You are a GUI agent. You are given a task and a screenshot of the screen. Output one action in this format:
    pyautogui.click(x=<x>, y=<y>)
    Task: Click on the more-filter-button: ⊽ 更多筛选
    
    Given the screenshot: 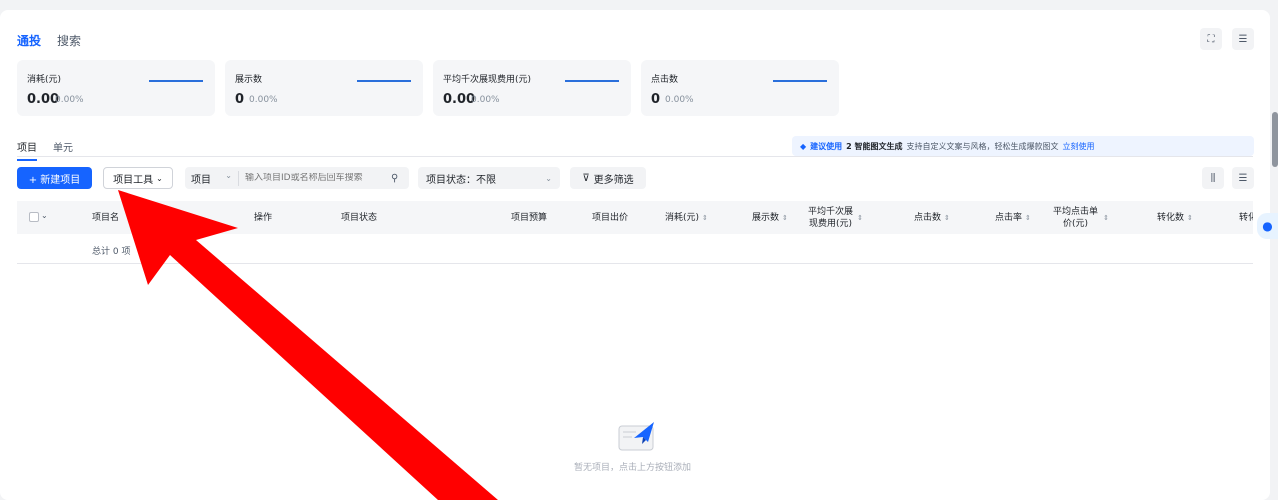 What is the action you would take?
    pyautogui.click(x=608, y=178)
    